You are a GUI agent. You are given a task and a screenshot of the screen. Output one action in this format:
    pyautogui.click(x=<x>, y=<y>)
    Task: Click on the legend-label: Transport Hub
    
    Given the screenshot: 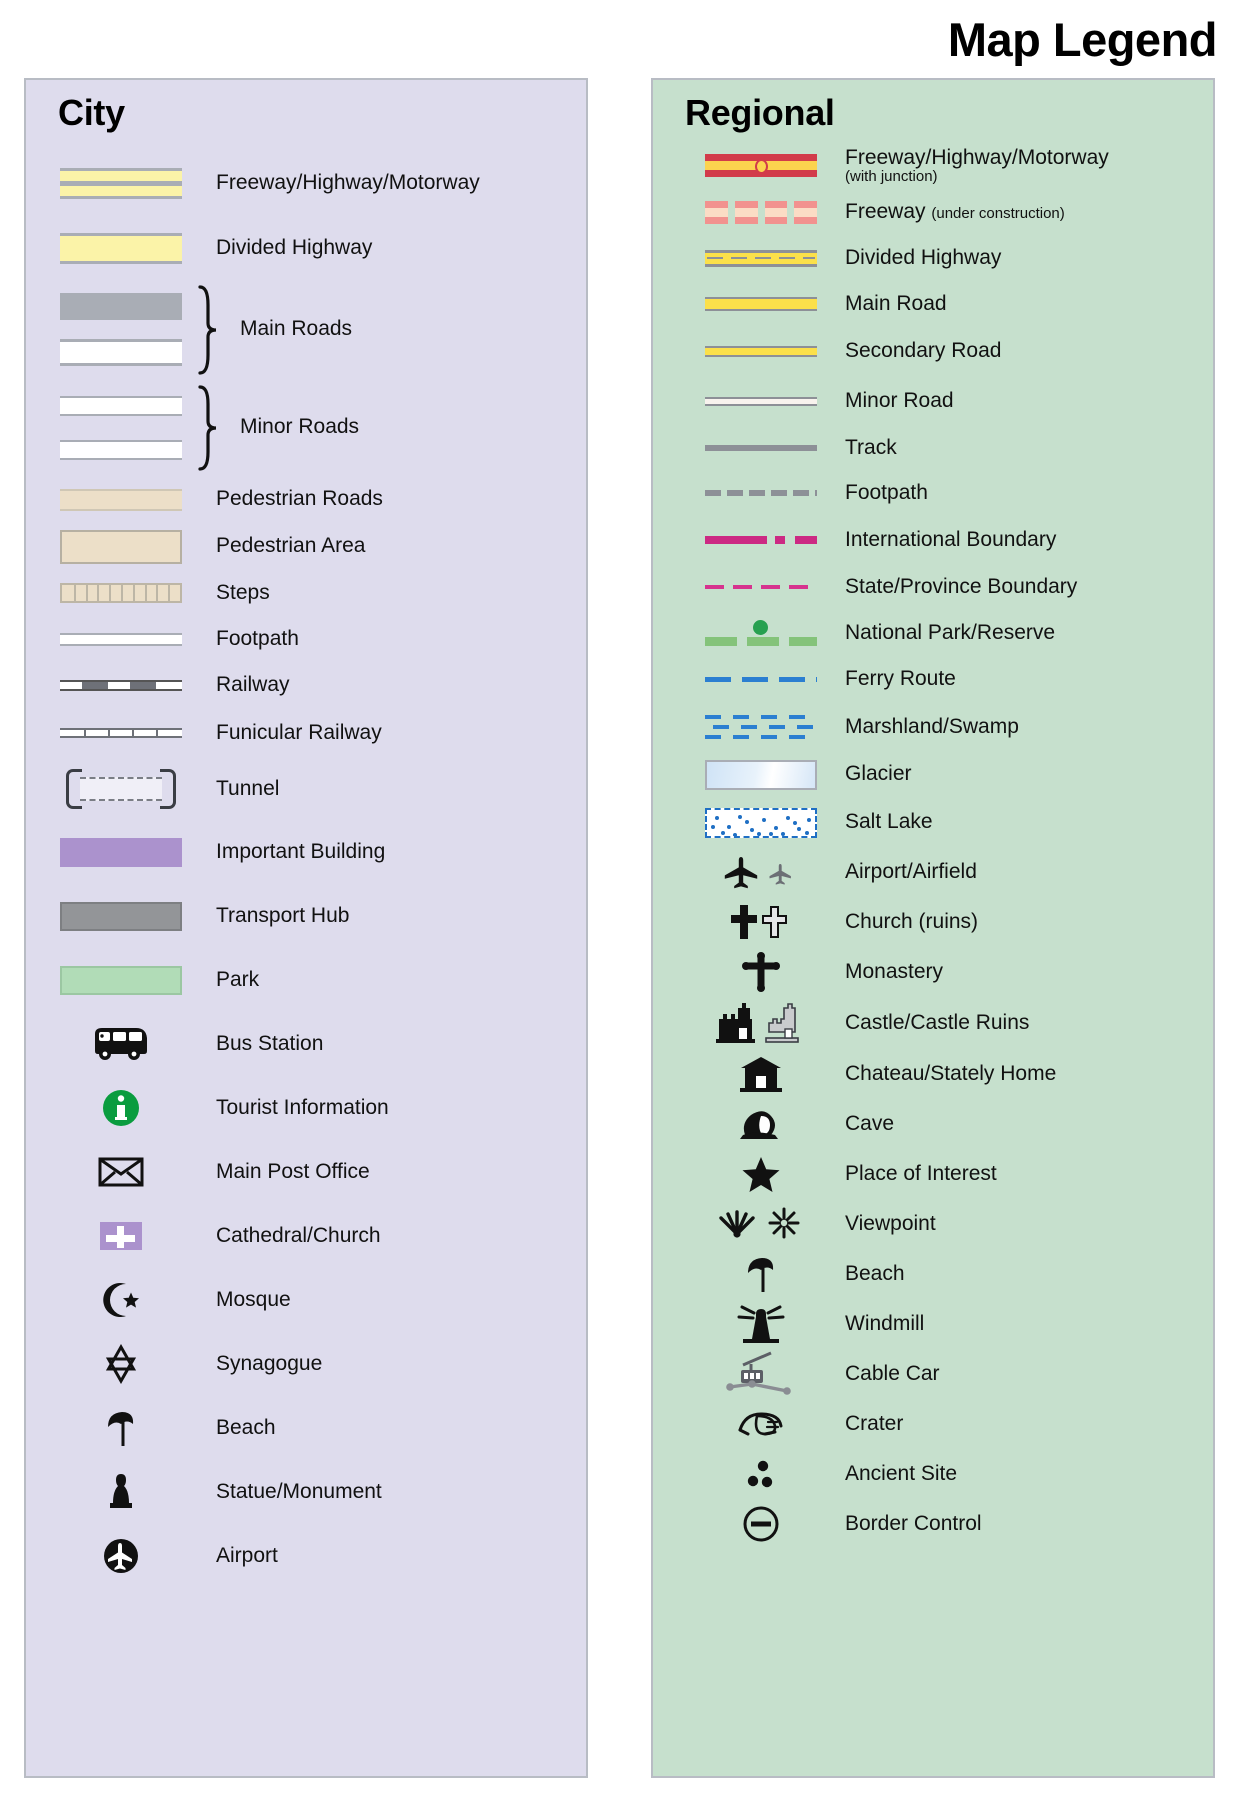 What is the action you would take?
    pyautogui.click(x=283, y=915)
    